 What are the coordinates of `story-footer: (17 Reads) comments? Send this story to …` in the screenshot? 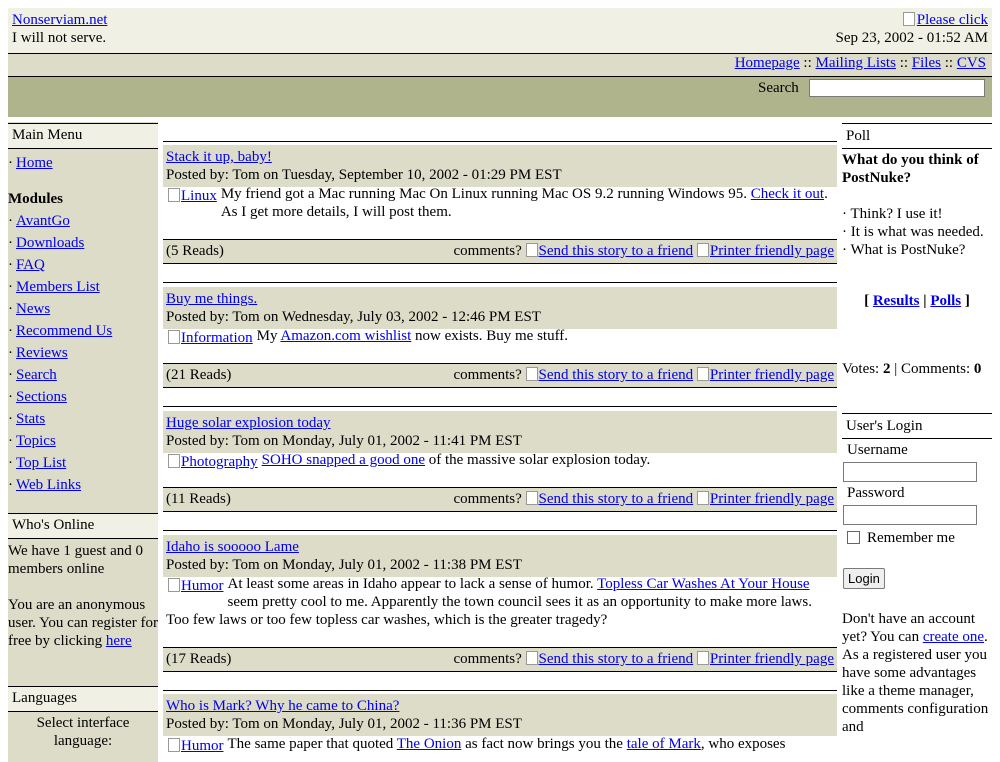 It's located at (500, 659).